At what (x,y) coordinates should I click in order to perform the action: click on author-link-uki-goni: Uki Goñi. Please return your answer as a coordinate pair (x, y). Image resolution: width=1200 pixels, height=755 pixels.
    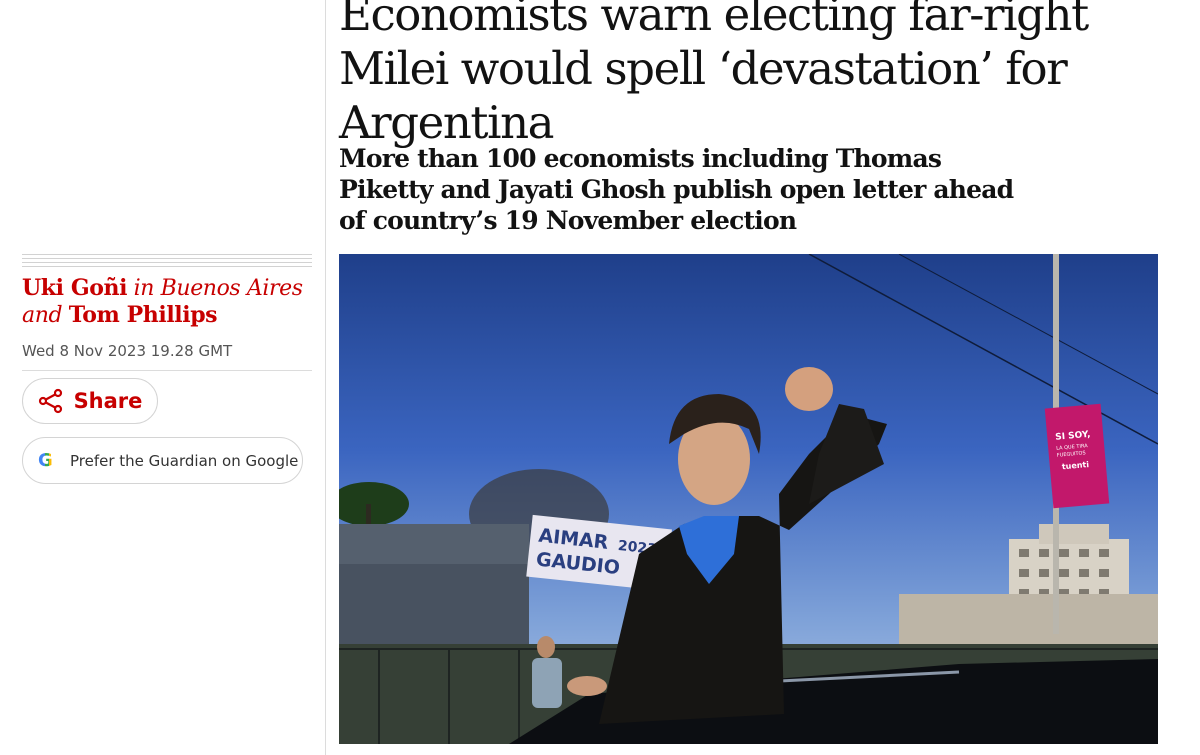
    Looking at the image, I should click on (74, 288).